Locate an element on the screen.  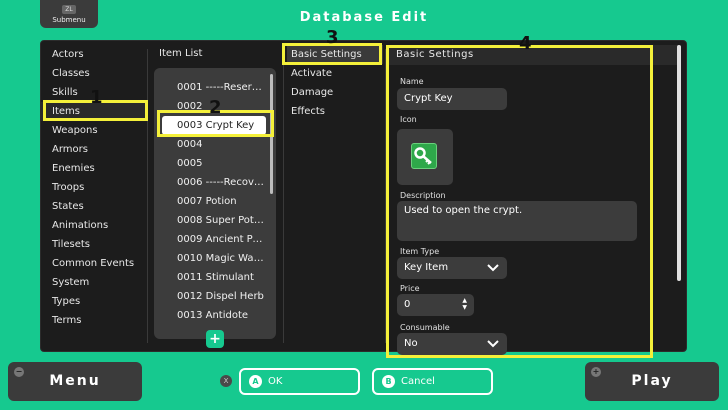
category-states: States is located at coordinates (94, 206).